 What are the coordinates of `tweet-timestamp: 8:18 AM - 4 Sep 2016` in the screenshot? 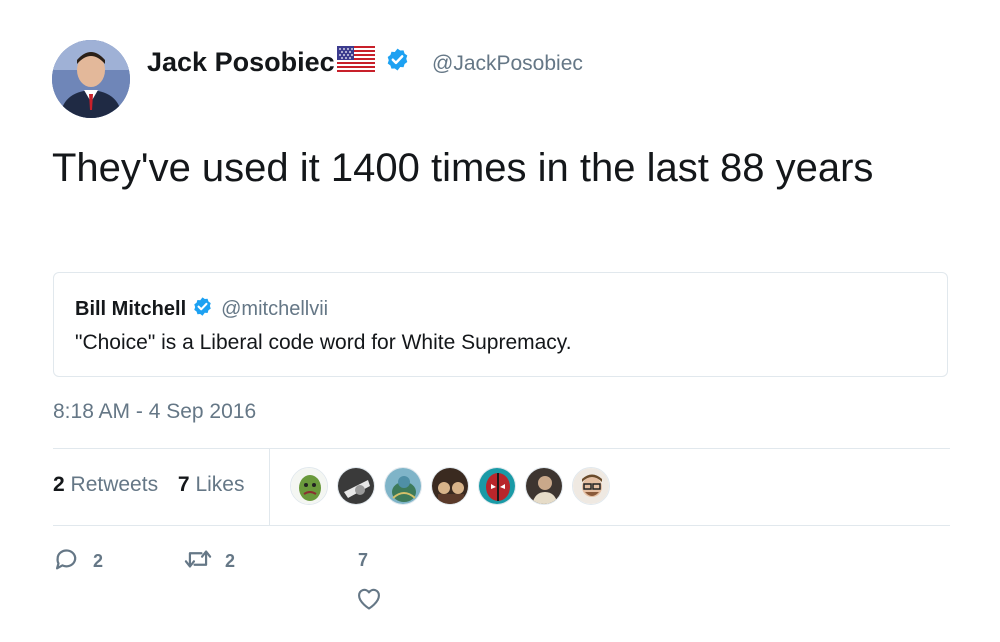 It's located at (154, 412).